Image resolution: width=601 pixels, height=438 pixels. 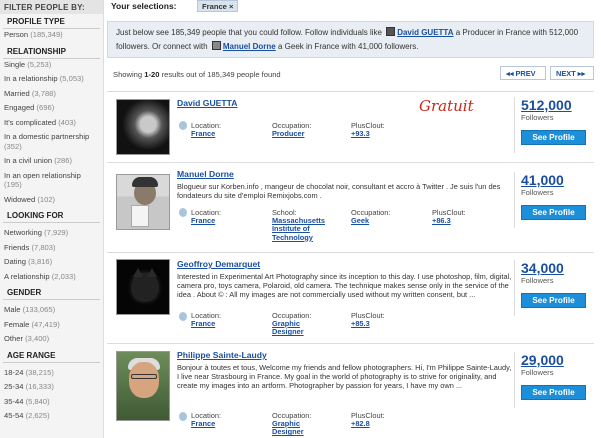 I want to click on filter-item-domestic-partnership: In a domestic partnership (352), so click(x=51, y=141).